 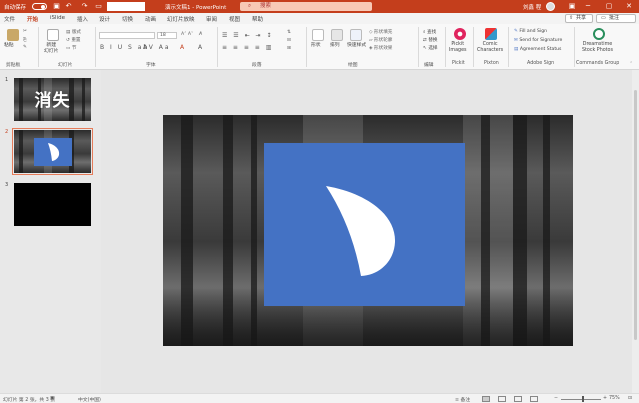 I want to click on zoom-in-icon: +, so click(x=605, y=398).